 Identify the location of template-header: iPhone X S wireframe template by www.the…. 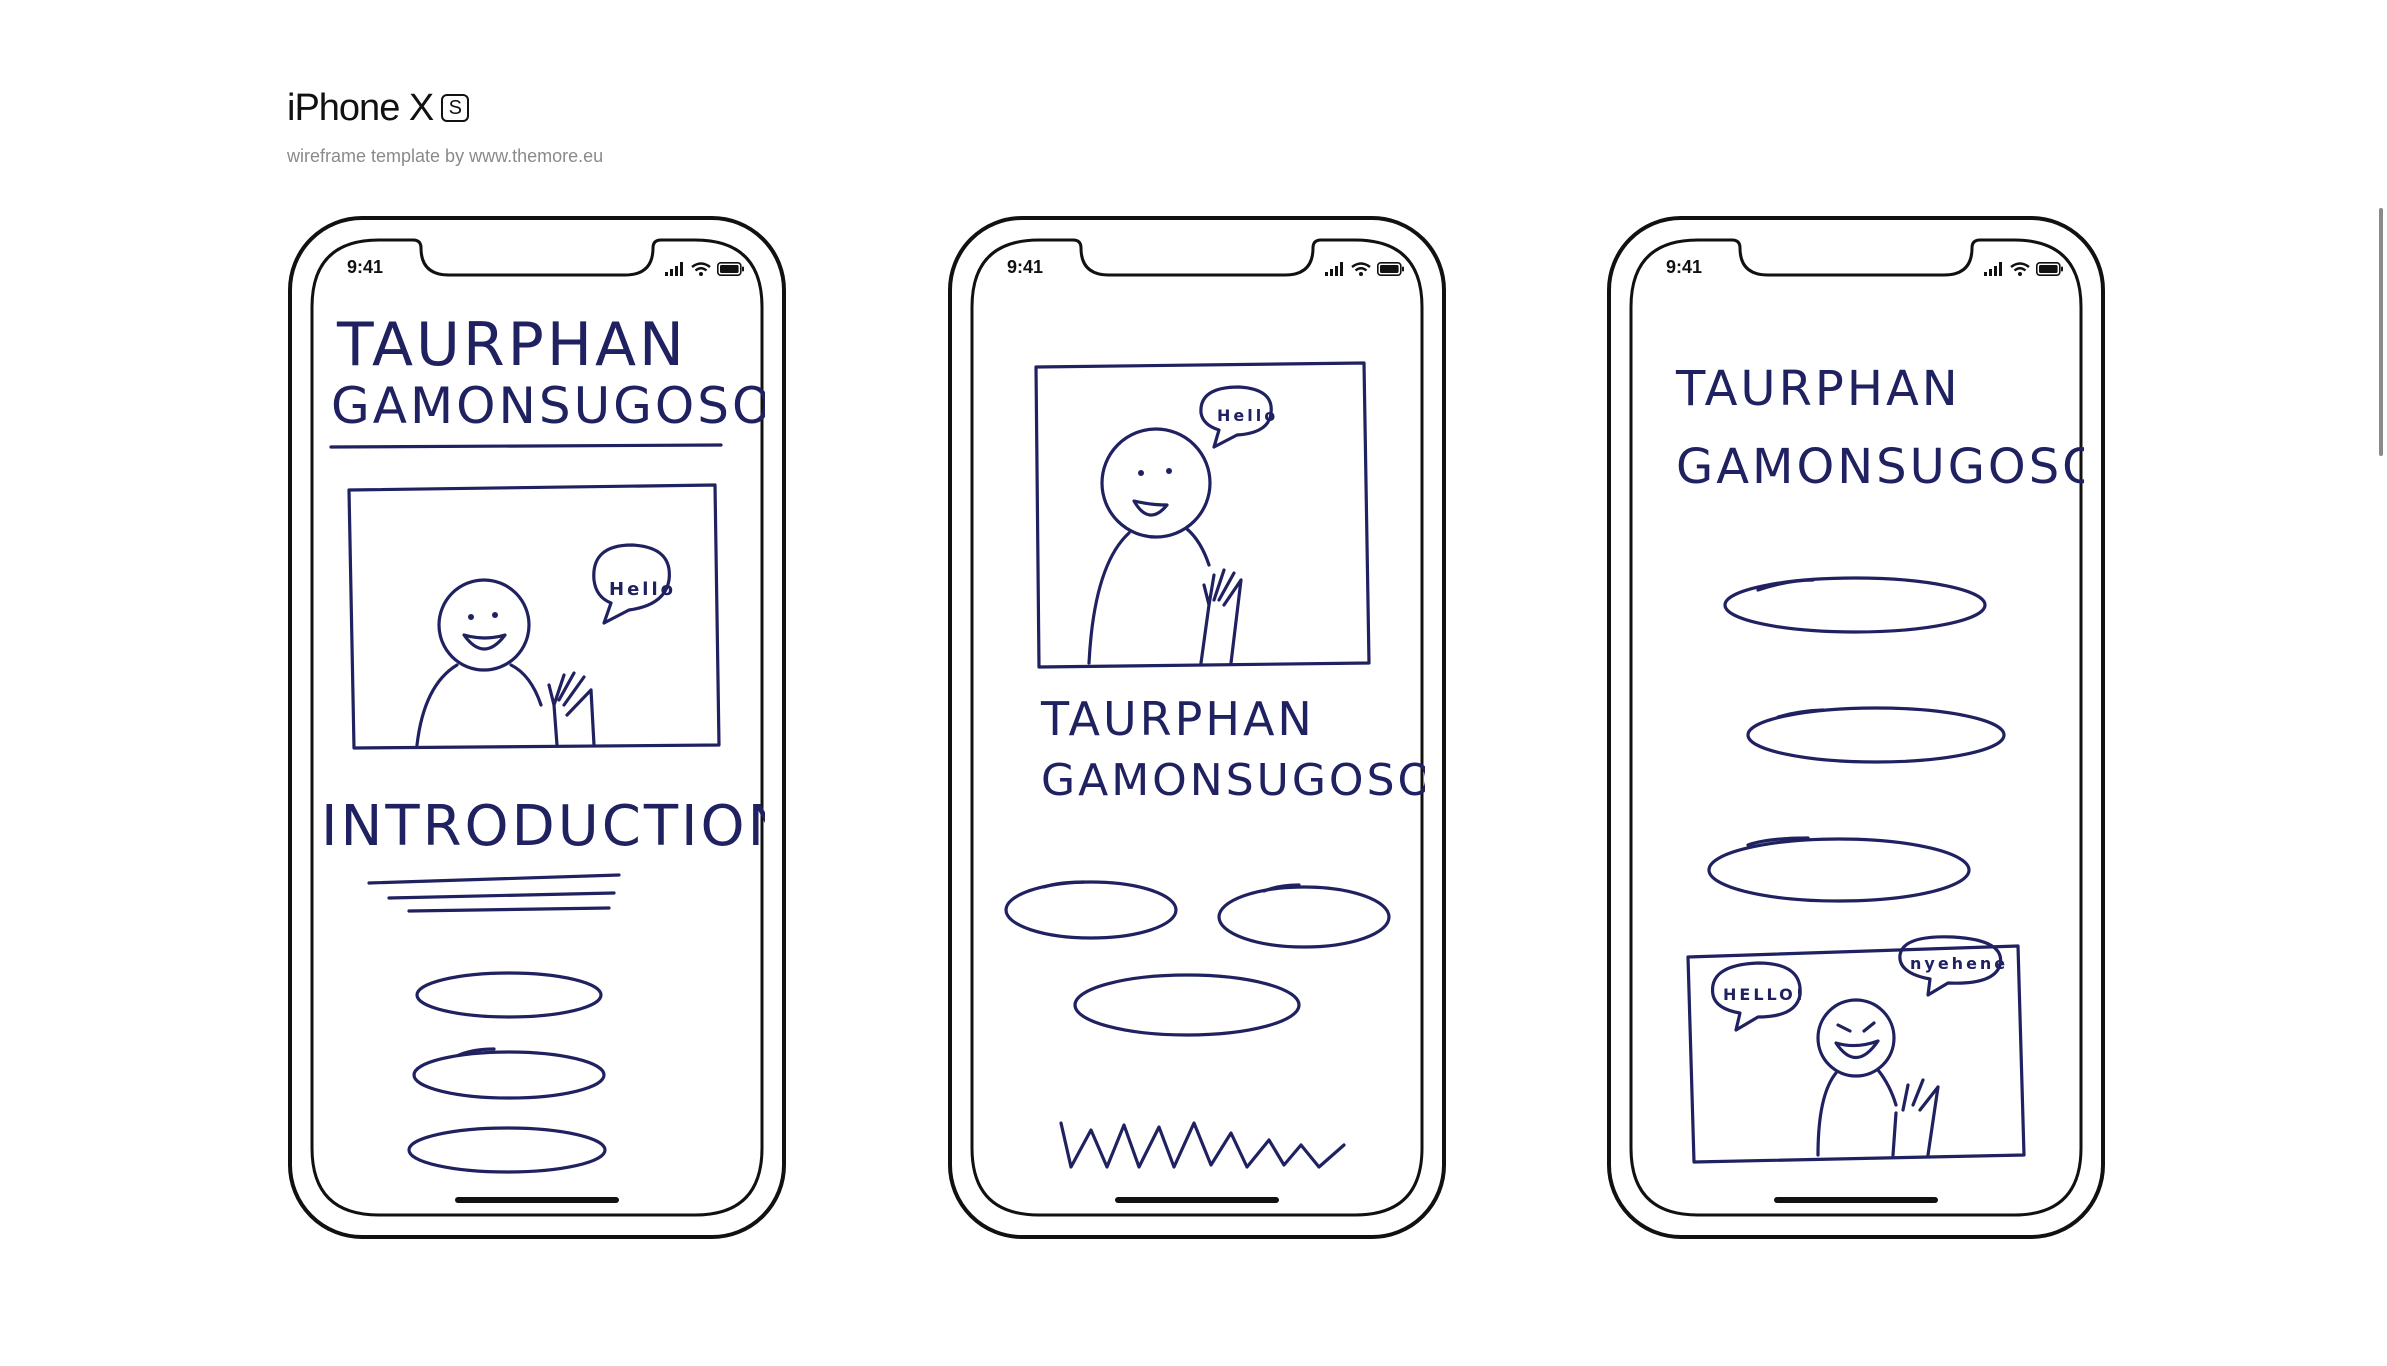
(445, 126).